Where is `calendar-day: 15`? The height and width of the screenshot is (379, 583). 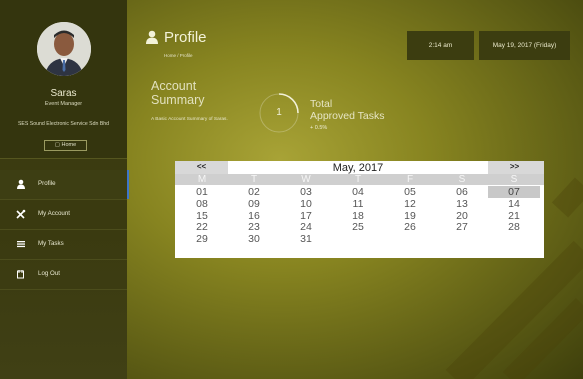
calendar-day: 15 is located at coordinates (202, 216).